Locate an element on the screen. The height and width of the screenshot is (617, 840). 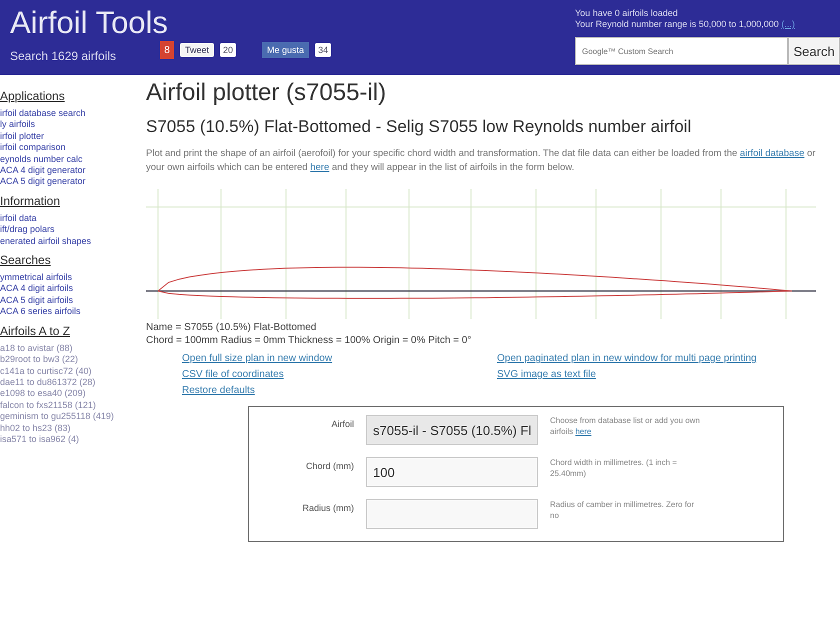
sidebar-link: geminism to gu255118 (419) is located at coordinates (70, 417).